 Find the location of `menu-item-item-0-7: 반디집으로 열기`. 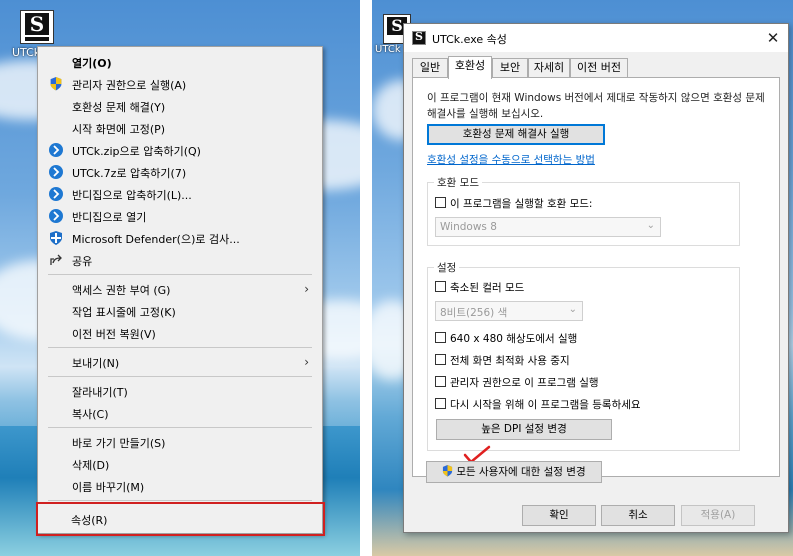

menu-item-item-0-7: 반디집으로 열기 is located at coordinates (180, 216).